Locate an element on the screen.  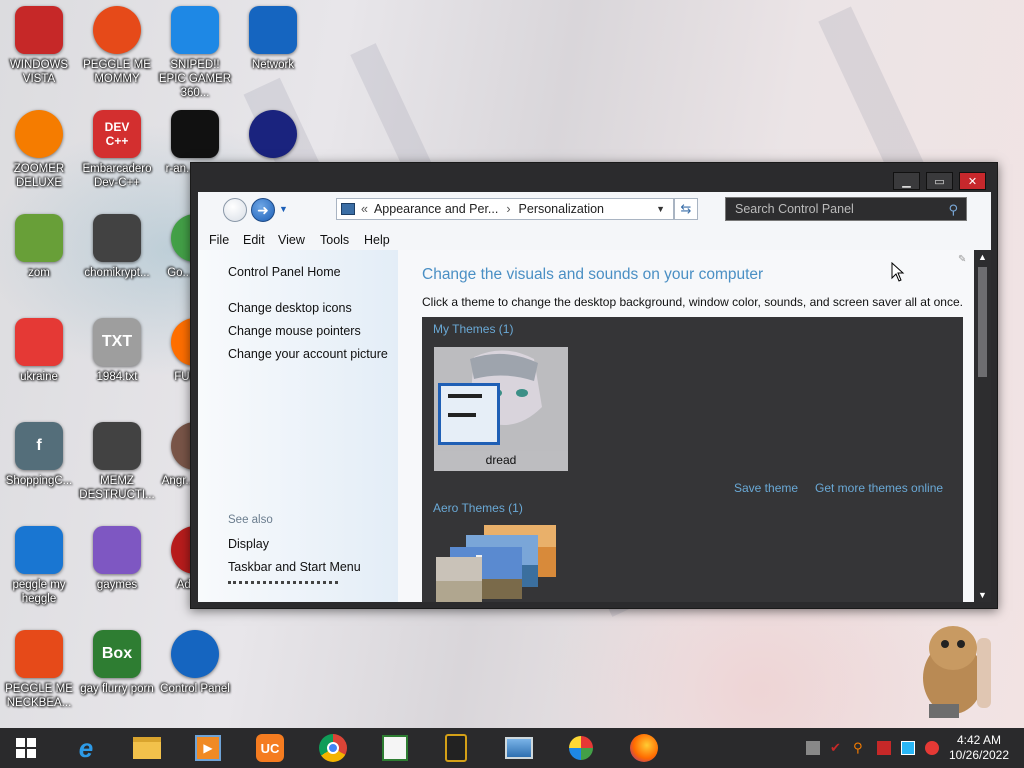
maximize-button: ▭ is located at coordinates (939, 181).